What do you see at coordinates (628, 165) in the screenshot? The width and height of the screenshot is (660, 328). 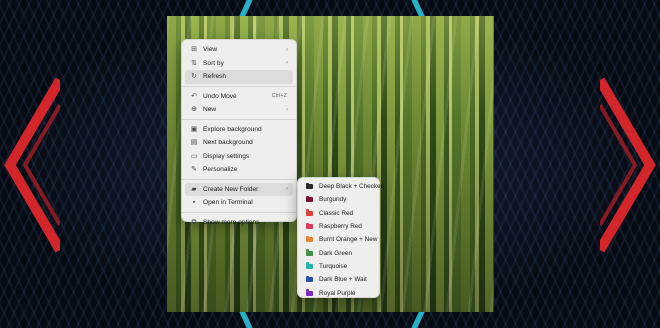 I see `right-chevron-decoration` at bounding box center [628, 165].